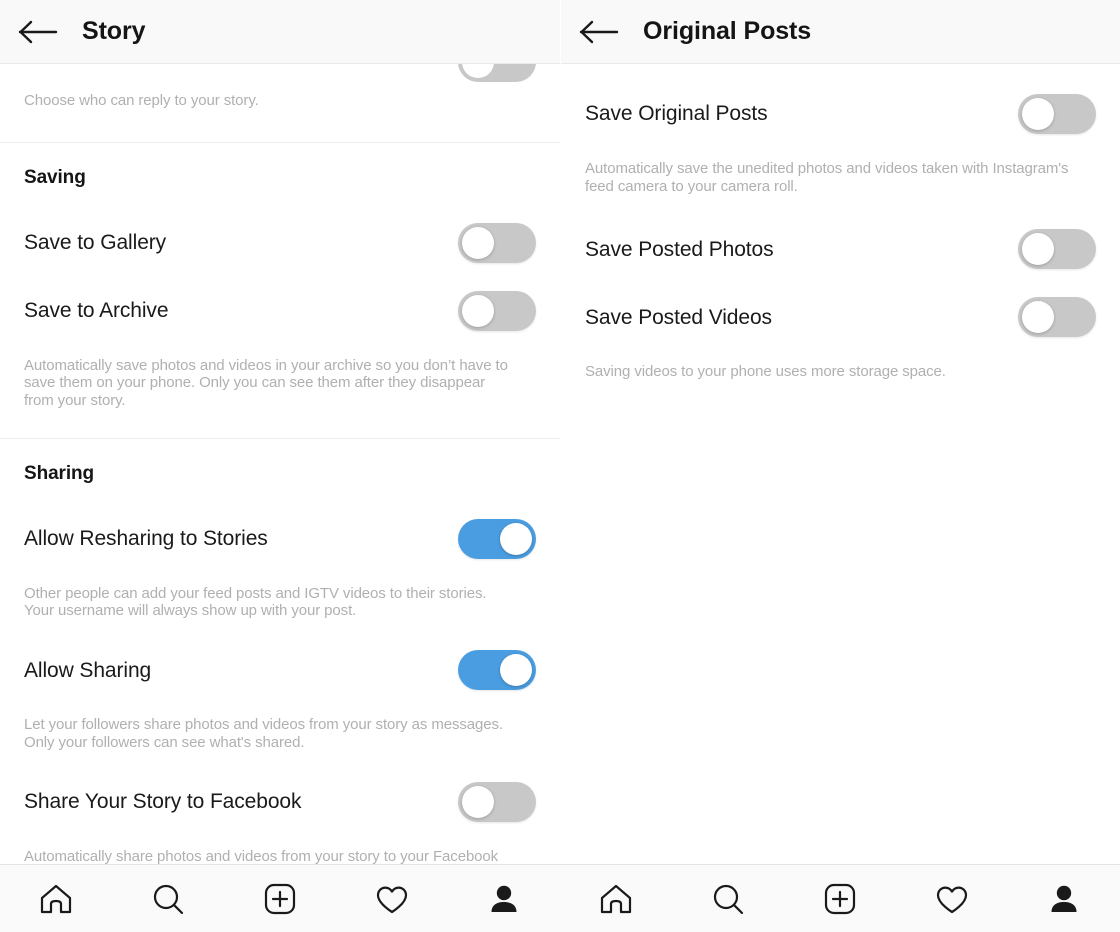  I want to click on row-label: Save Posted Videos, so click(678, 317).